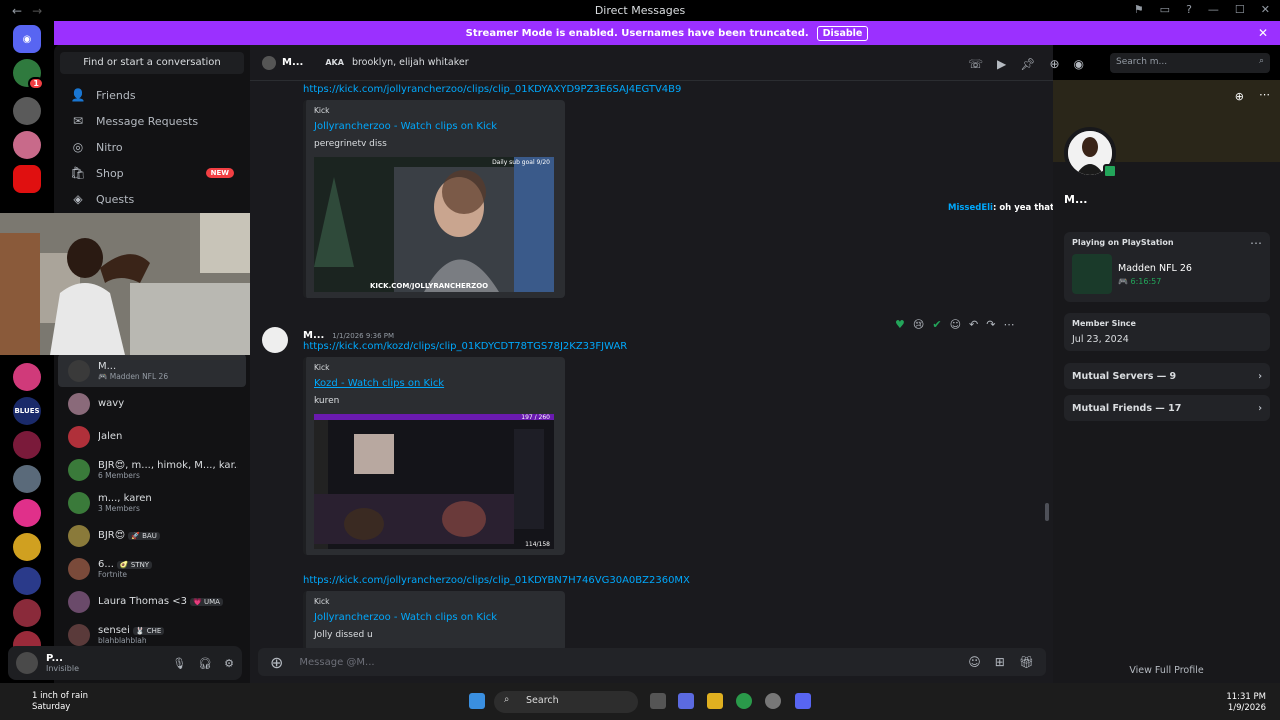  I want to click on dm-activity-text: Madden NFL 26, so click(139, 376).